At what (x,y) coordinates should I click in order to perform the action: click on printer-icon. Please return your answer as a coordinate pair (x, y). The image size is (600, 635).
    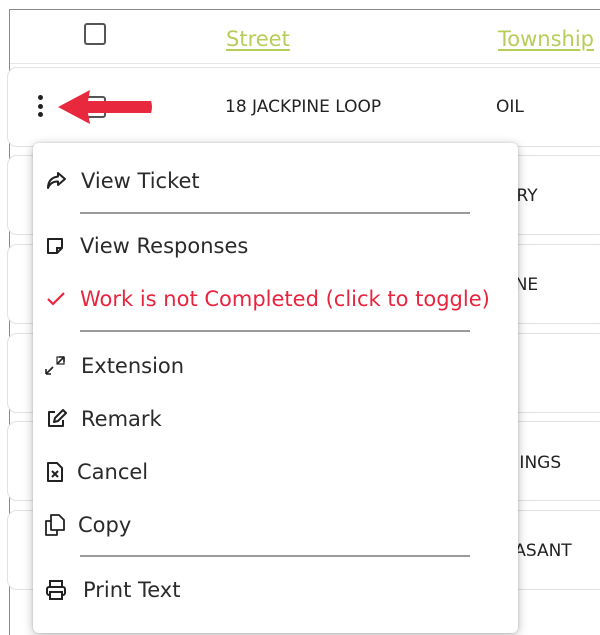
    Looking at the image, I should click on (56, 590).